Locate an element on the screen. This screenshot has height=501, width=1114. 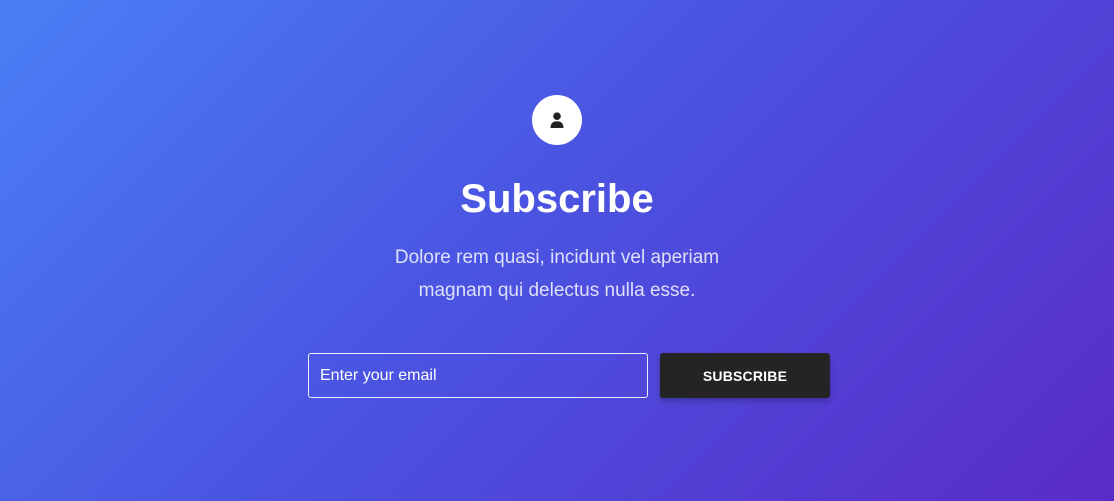
subscribe-button: SUBSCRIBE is located at coordinates (745, 375).